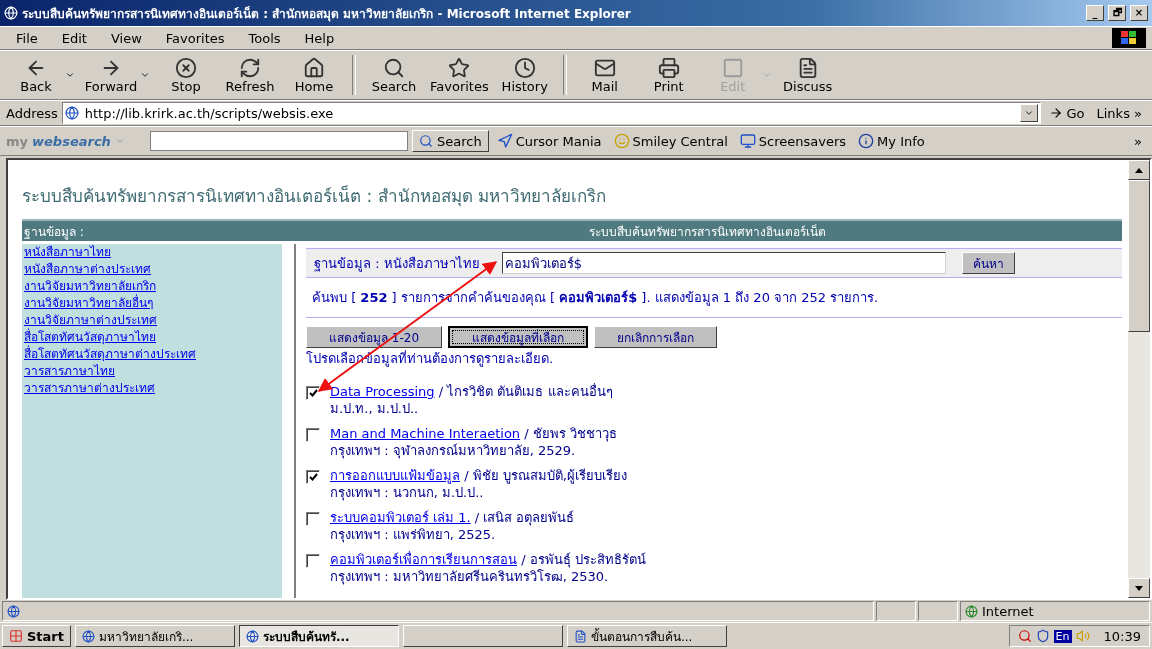 The width and height of the screenshot is (1152, 649). I want to click on status-pane, so click(938, 611).